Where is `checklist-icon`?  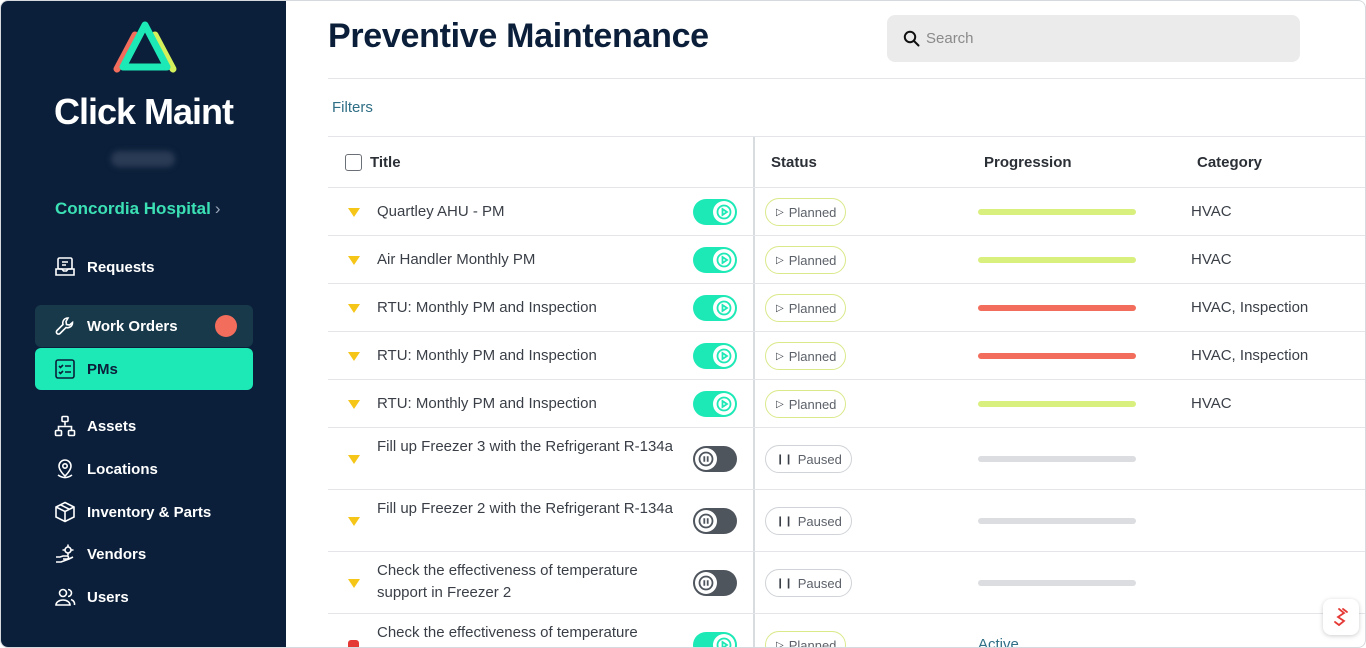
checklist-icon is located at coordinates (65, 369).